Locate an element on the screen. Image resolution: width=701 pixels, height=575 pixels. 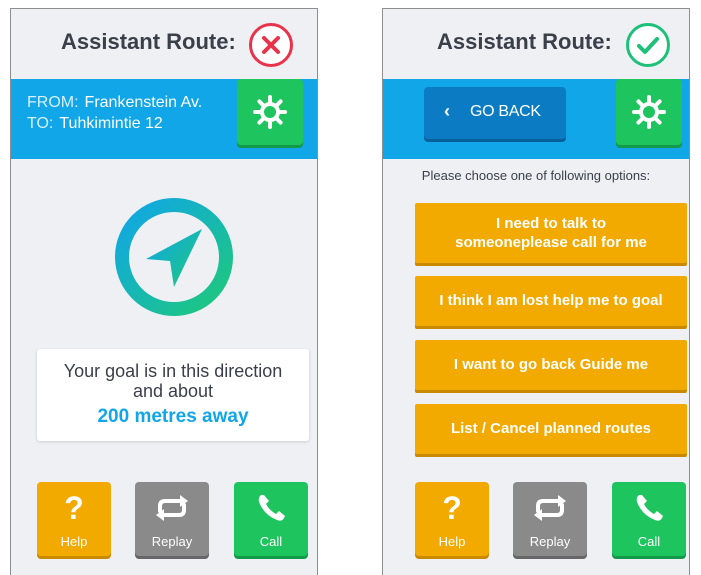
option-go-back-button: I want to go back Guide me is located at coordinates (551, 365).